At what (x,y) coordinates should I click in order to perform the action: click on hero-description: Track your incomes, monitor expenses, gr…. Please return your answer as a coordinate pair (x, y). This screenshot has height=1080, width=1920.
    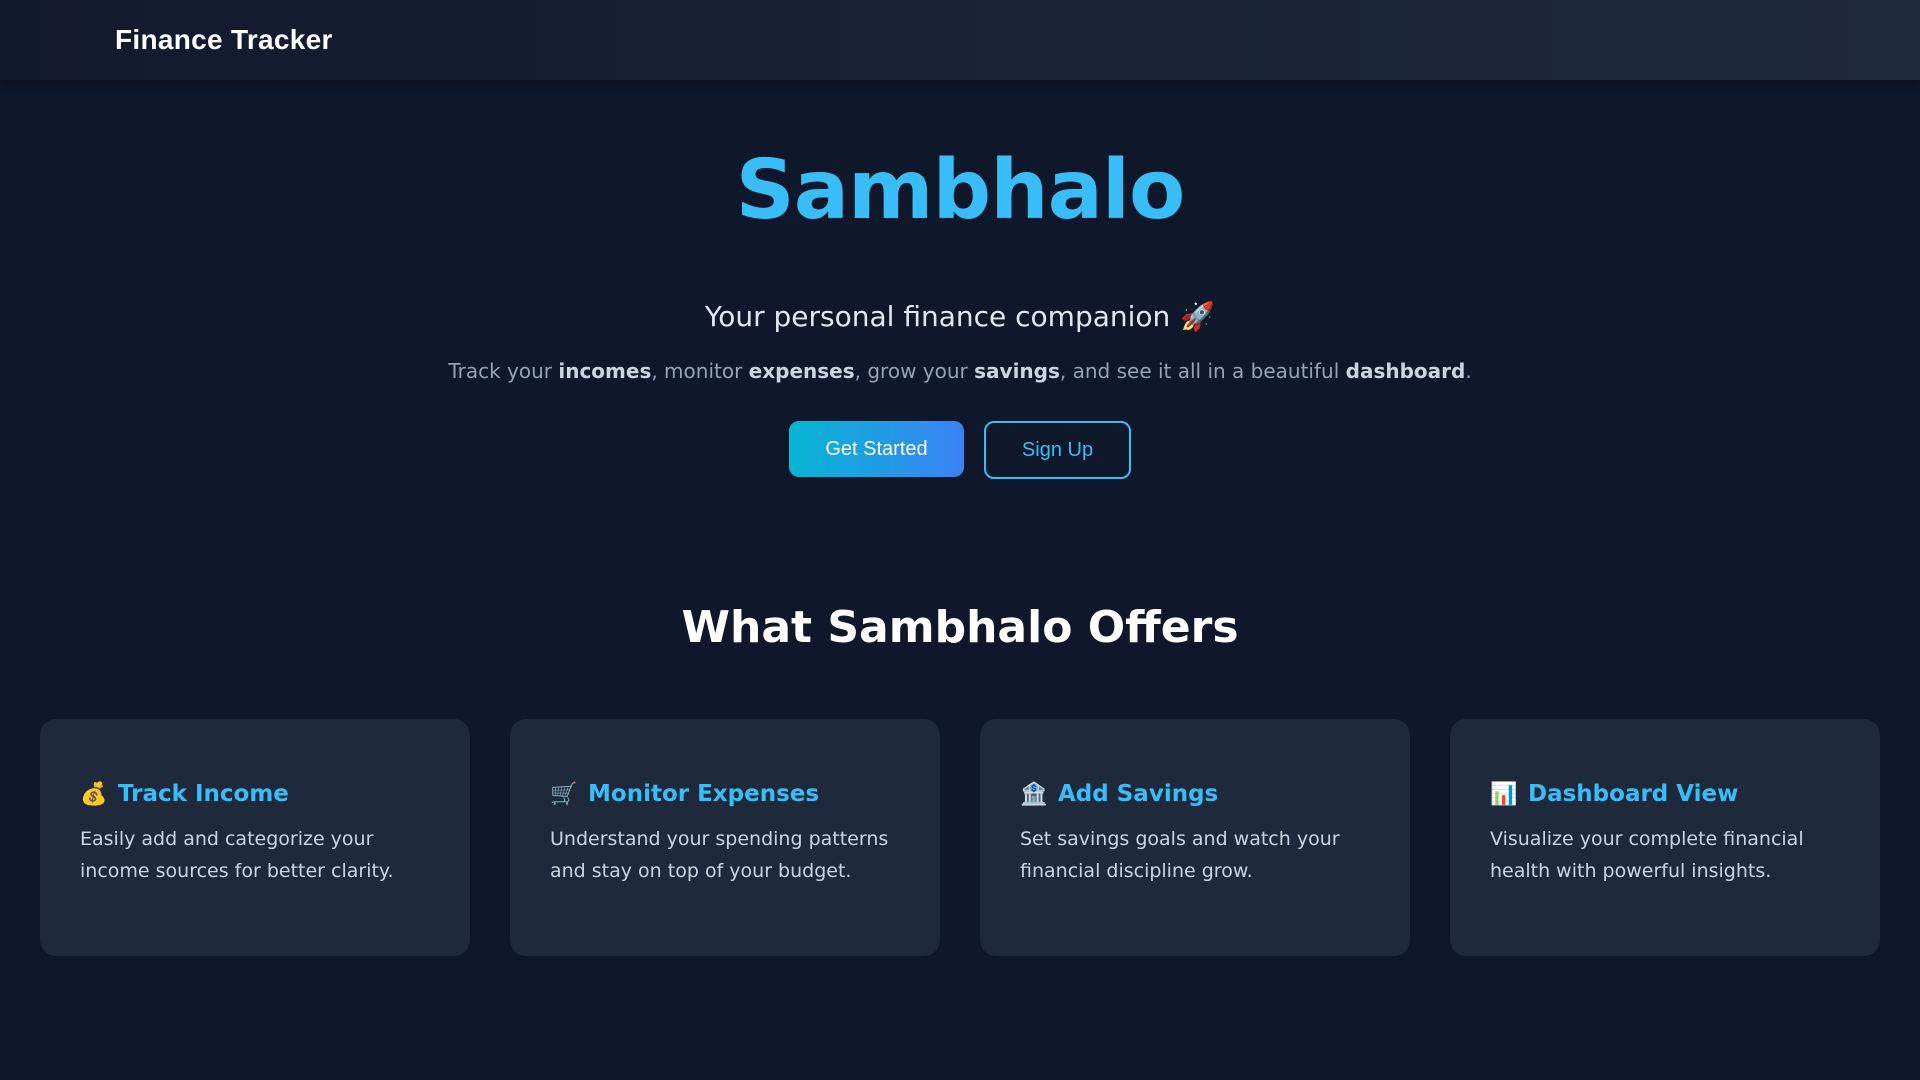
    Looking at the image, I should click on (960, 371).